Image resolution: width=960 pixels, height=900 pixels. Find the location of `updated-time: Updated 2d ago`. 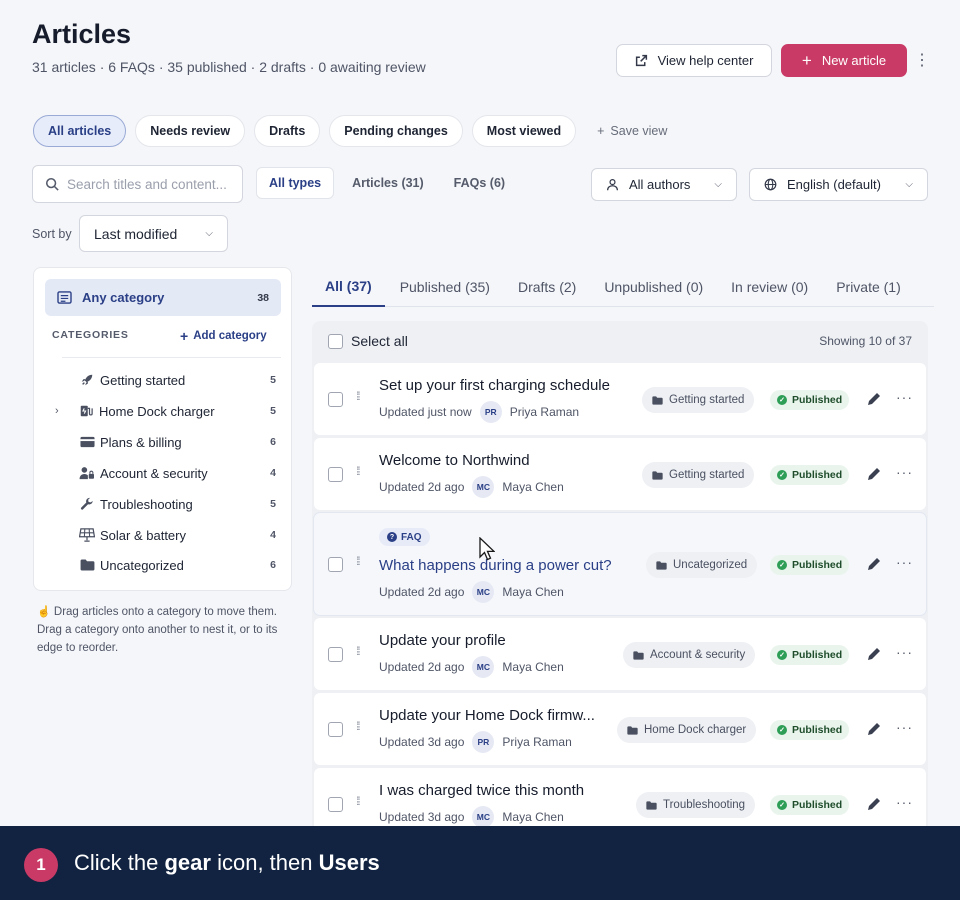

updated-time: Updated 2d ago is located at coordinates (422, 592).